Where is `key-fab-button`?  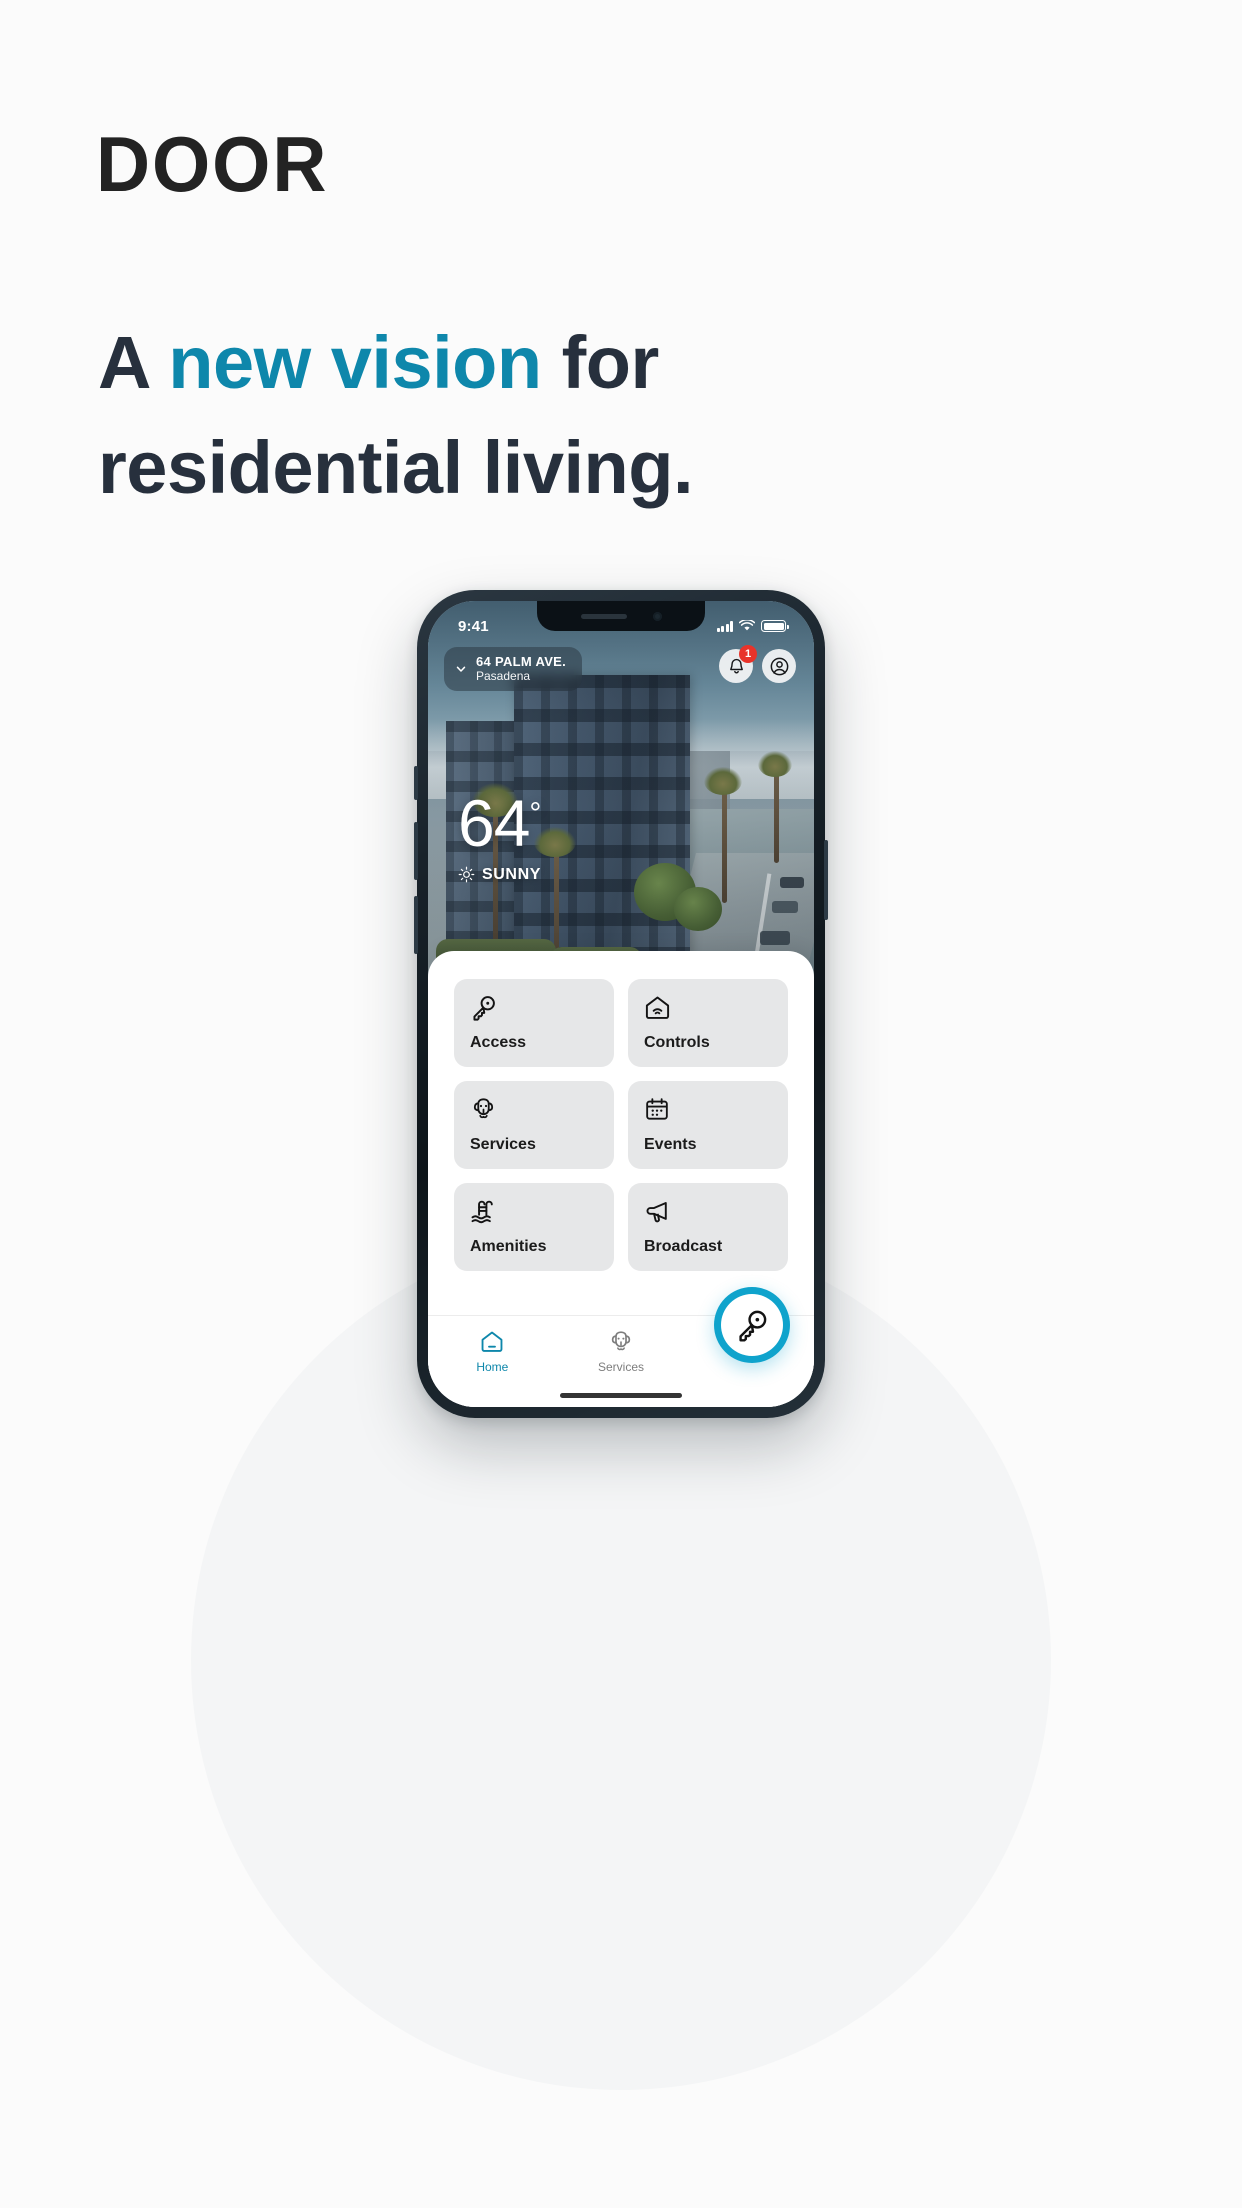
key-fab-button is located at coordinates (752, 1325).